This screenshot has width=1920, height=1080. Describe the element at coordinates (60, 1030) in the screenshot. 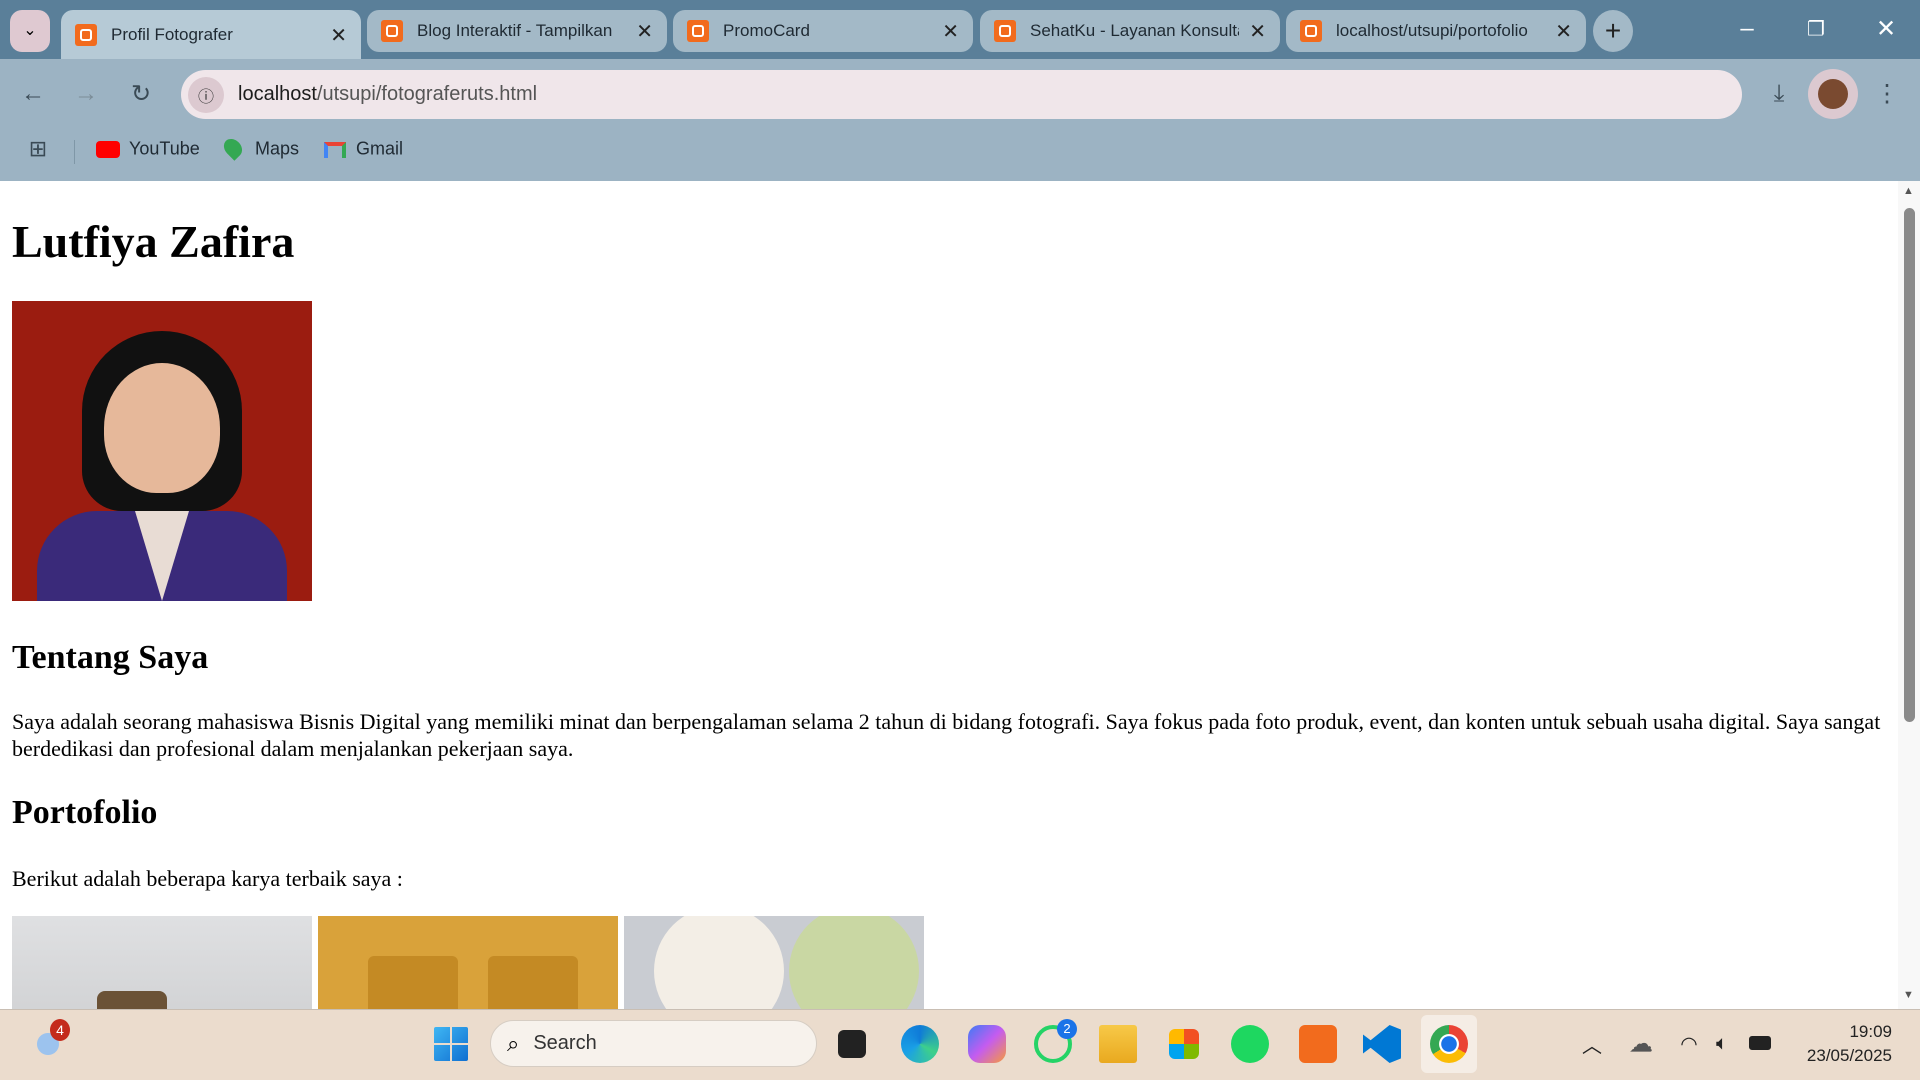

I see `weather-badge: 4` at that location.